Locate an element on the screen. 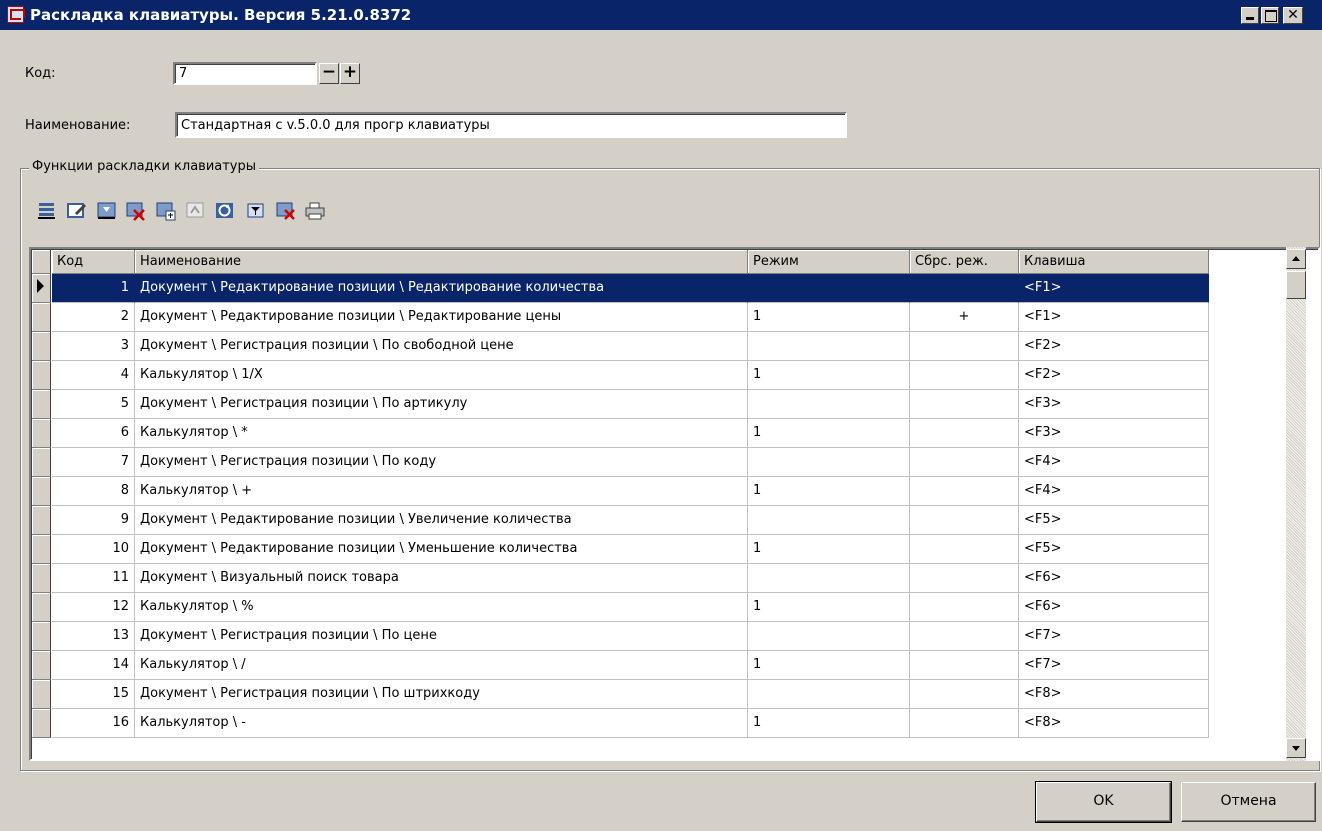 The height and width of the screenshot is (831, 1322). column-header-name: Наименование is located at coordinates (441, 262).